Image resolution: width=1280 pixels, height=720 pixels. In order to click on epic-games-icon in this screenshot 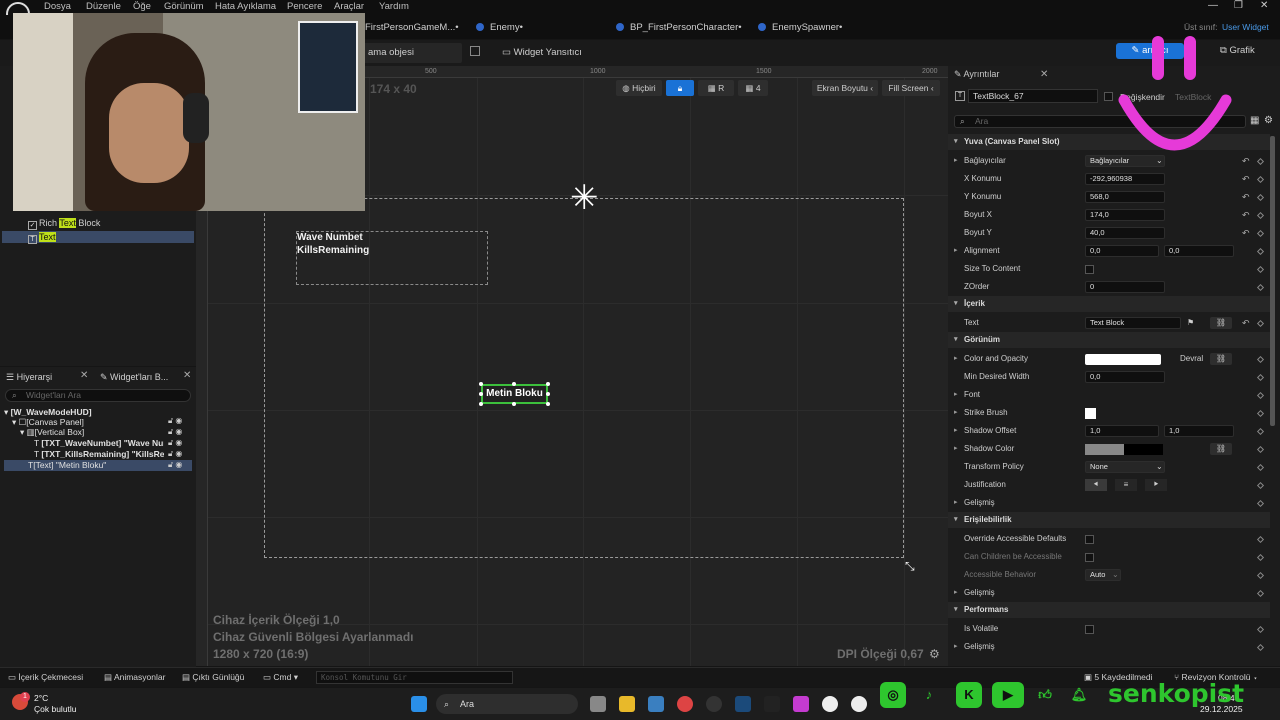, I will do `click(772, 704)`.